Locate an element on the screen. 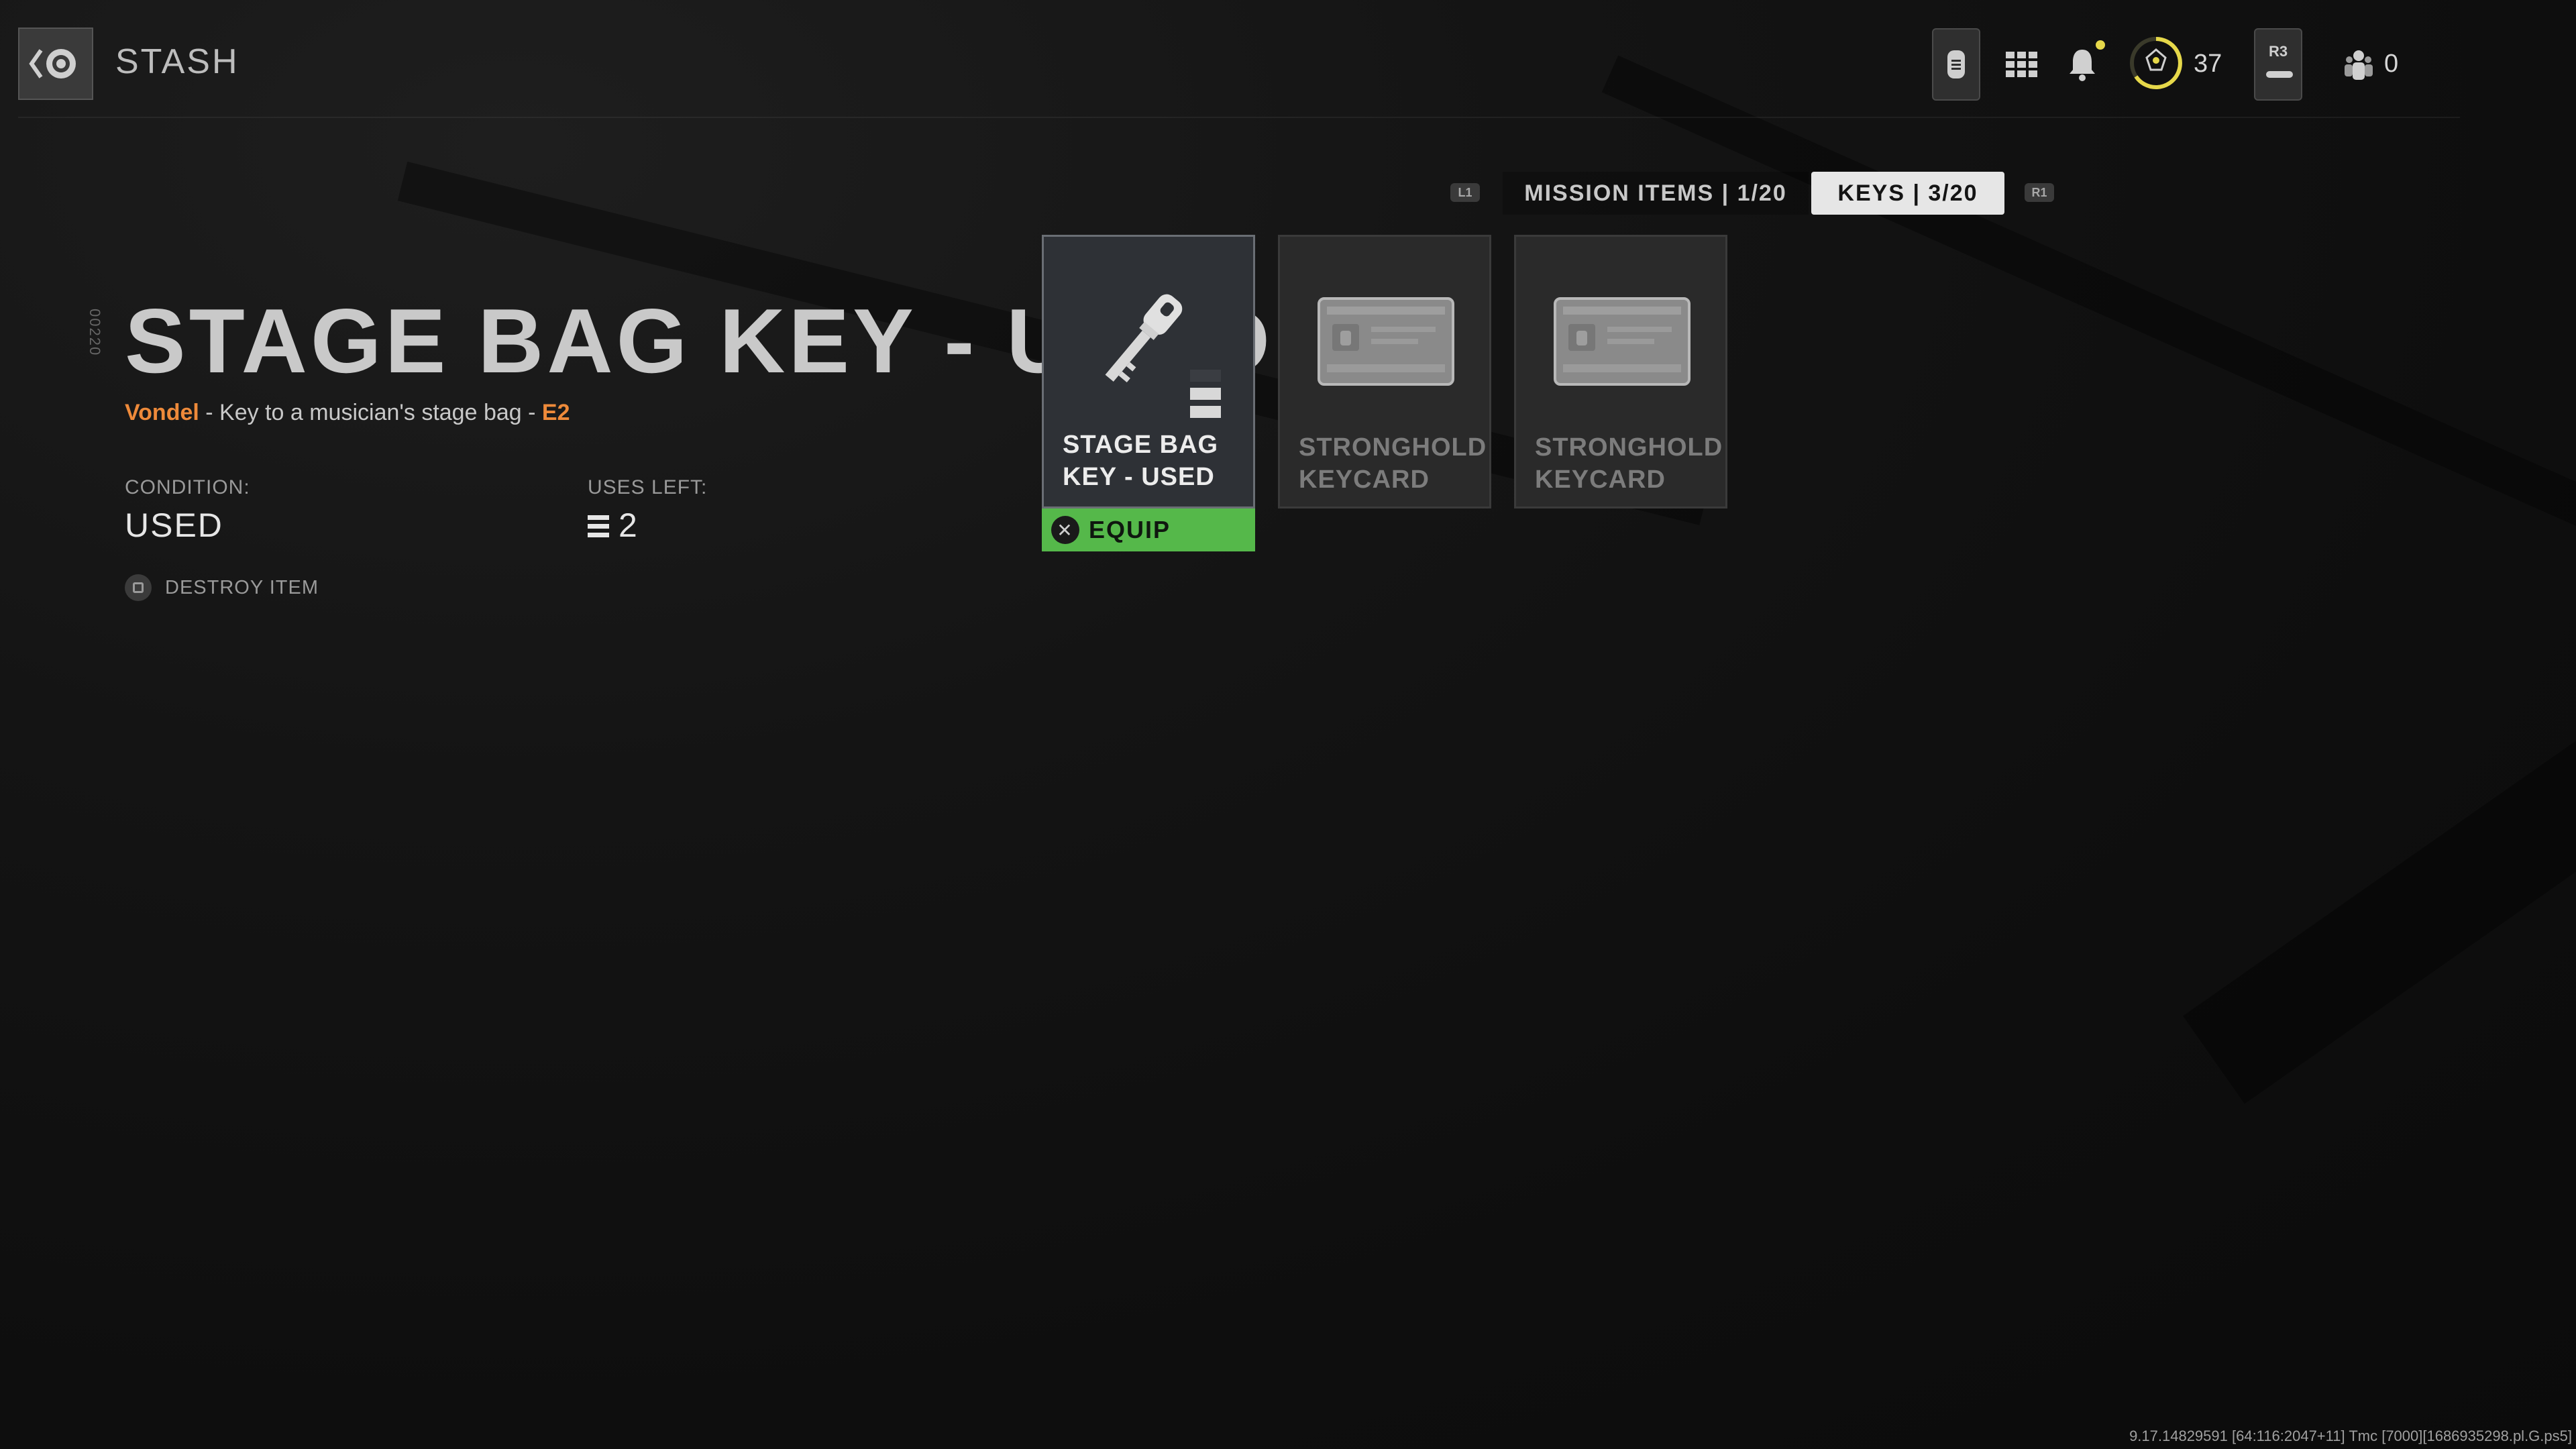 The width and height of the screenshot is (2576, 1449). square-button-icon is located at coordinates (138, 587).